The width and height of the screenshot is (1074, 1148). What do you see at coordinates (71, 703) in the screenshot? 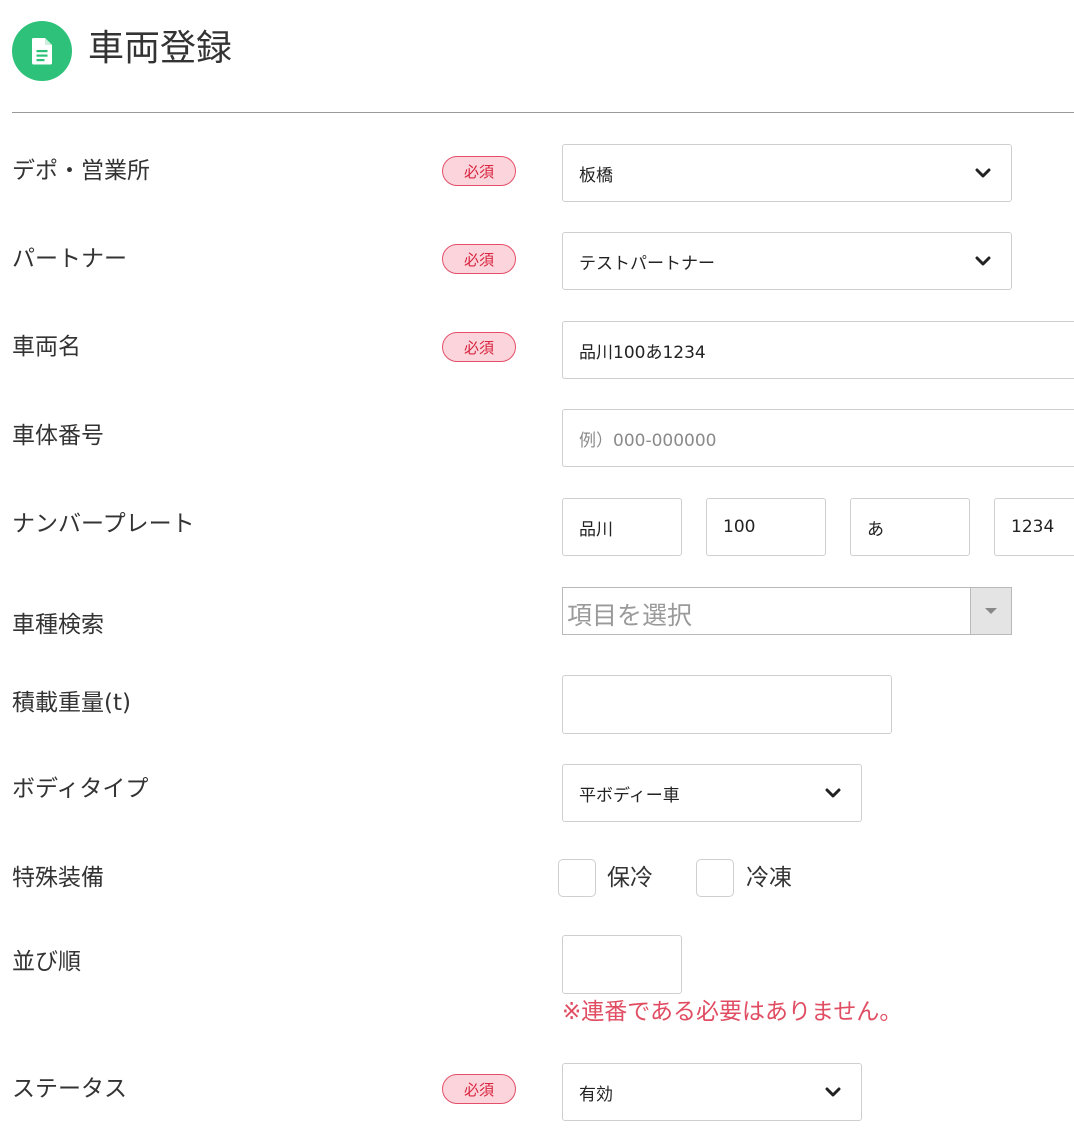
I see `load-capacity-label: 積載重量(t)` at bounding box center [71, 703].